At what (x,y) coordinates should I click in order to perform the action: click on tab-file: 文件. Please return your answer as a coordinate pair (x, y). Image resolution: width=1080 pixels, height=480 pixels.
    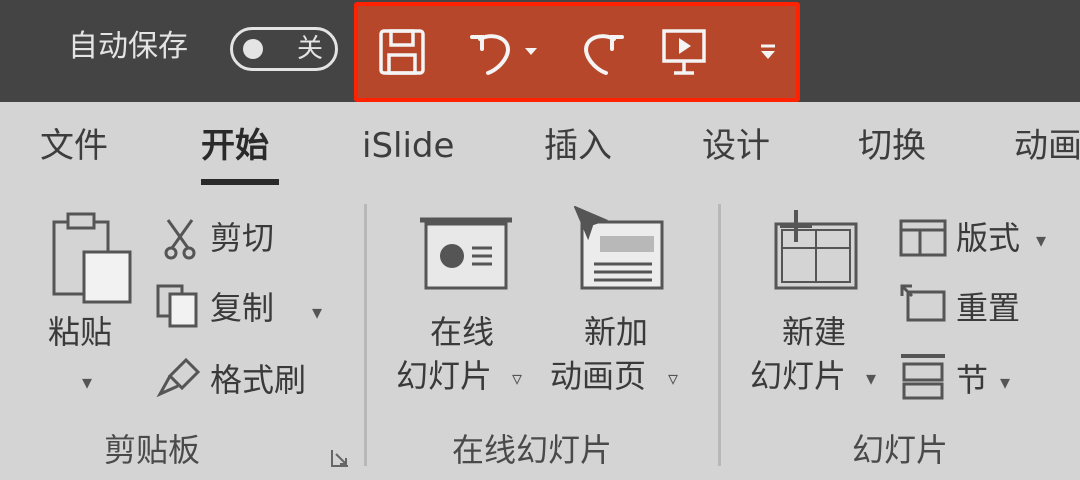
    Looking at the image, I should click on (74, 146).